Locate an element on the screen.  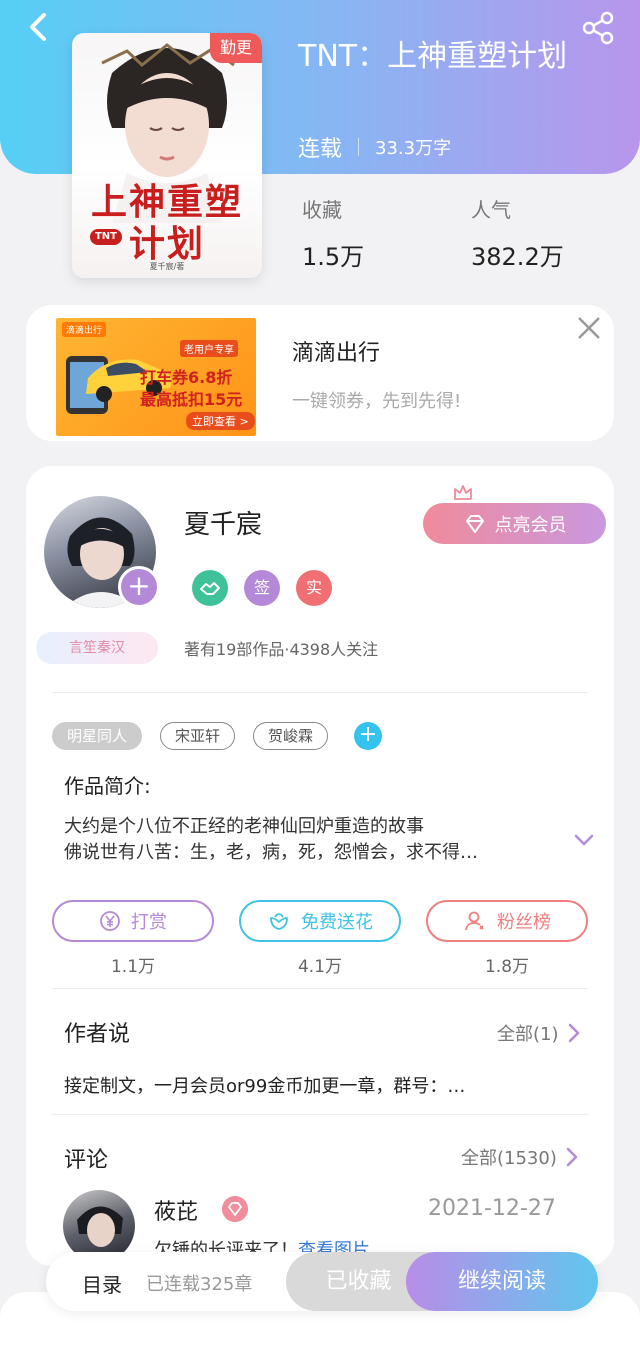
comments-count: 全部(1530) is located at coordinates (509, 1158).